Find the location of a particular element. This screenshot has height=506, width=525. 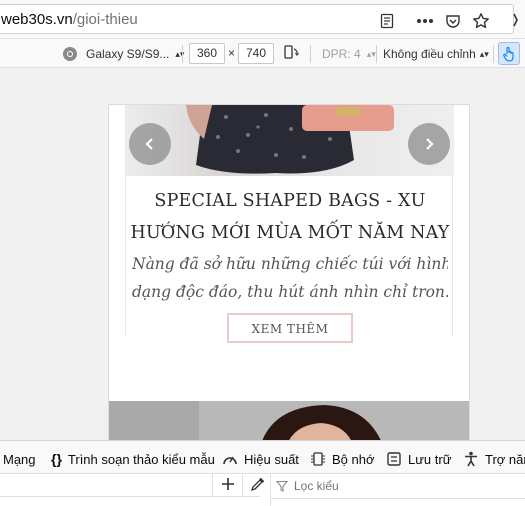

tab-accessibility-label: Trợ năn is located at coordinates (505, 459).